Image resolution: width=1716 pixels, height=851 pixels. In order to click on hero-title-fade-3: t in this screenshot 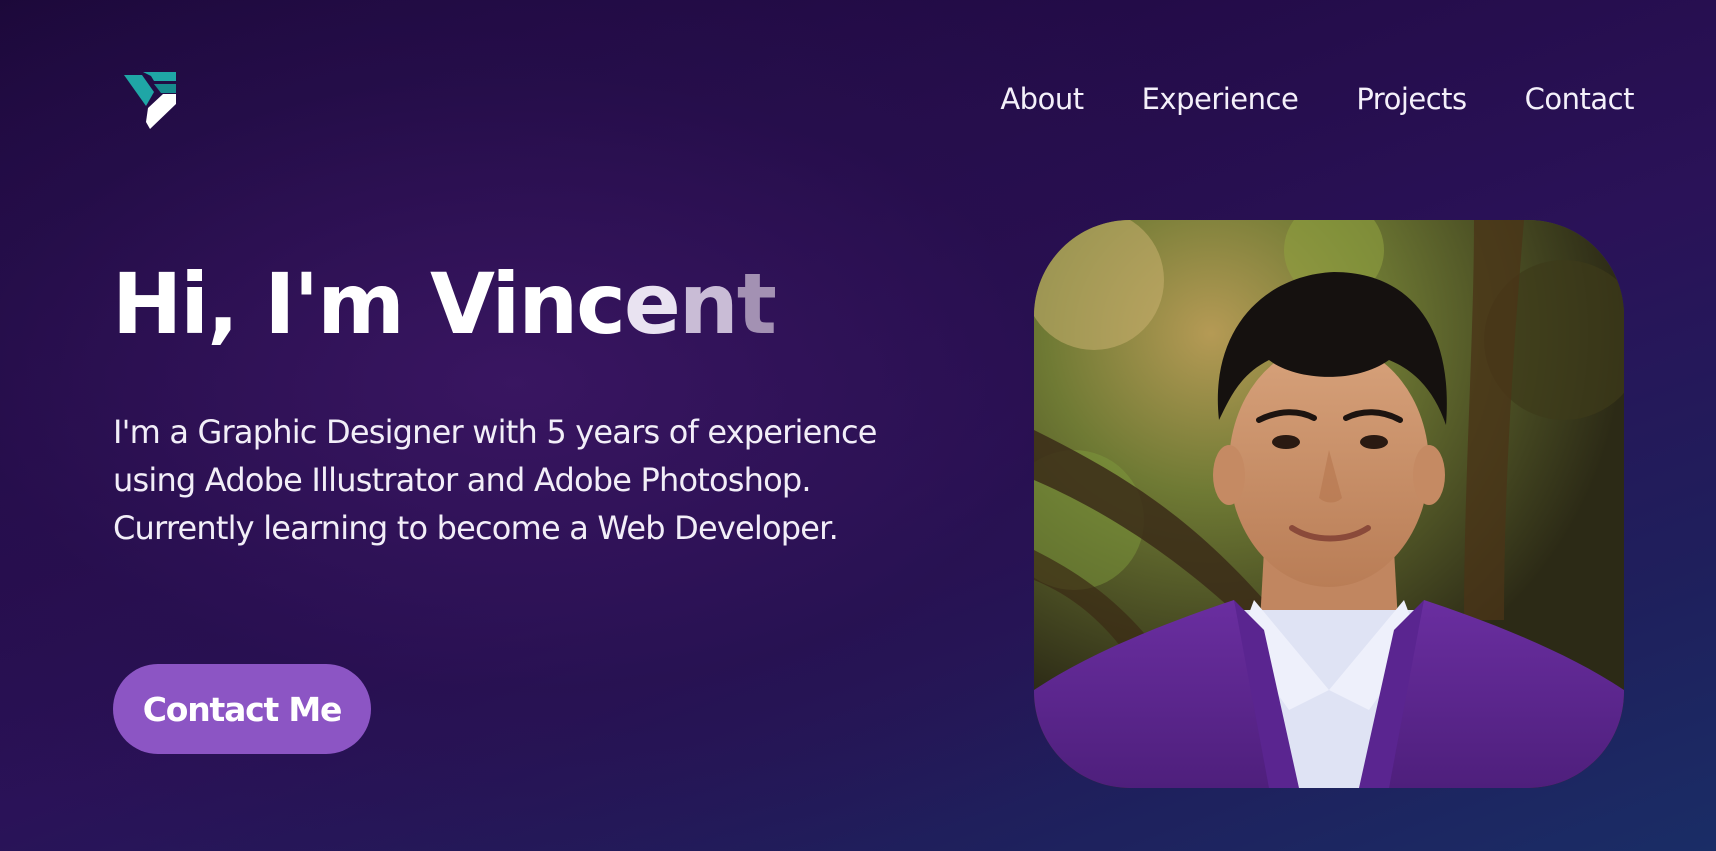, I will do `click(756, 304)`.